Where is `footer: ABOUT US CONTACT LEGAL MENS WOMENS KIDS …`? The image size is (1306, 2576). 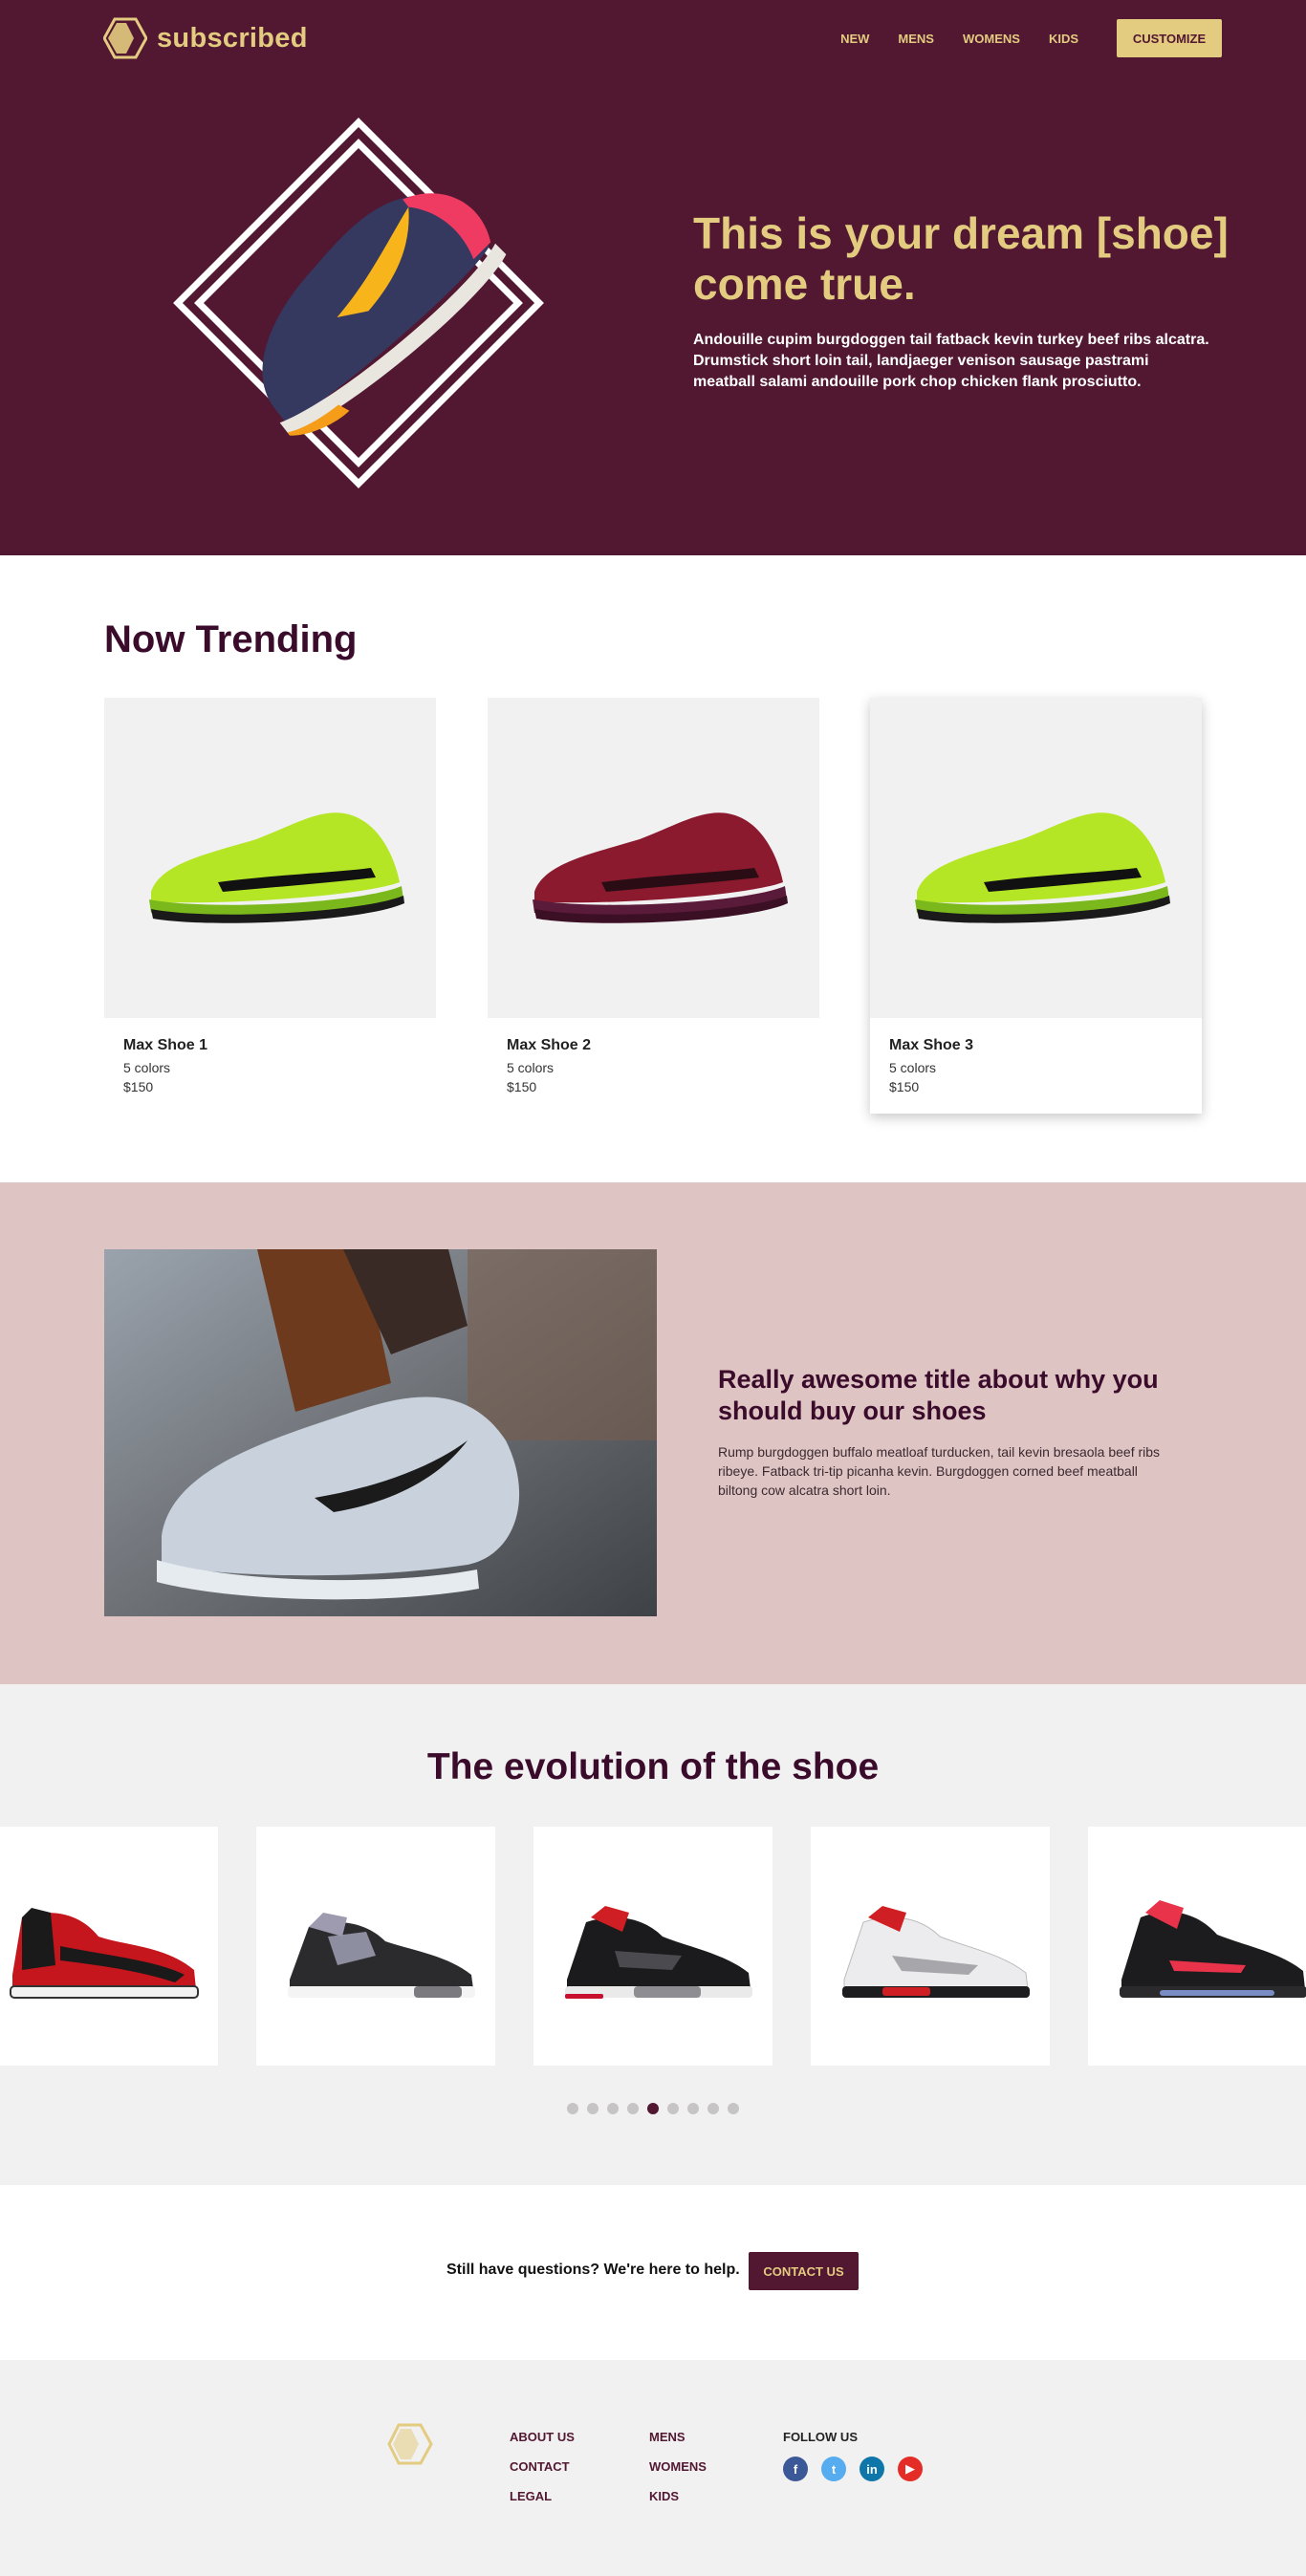 footer: ABOUT US CONTACT LEGAL MENS WOMENS KIDS … is located at coordinates (653, 2468).